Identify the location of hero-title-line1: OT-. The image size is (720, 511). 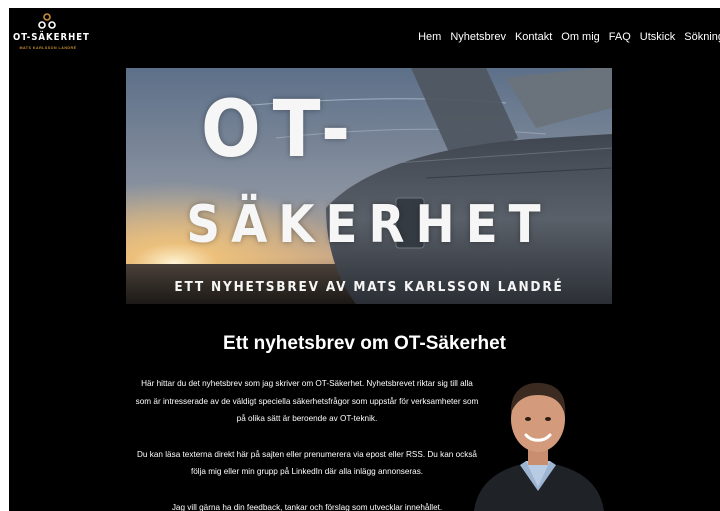
(282, 130).